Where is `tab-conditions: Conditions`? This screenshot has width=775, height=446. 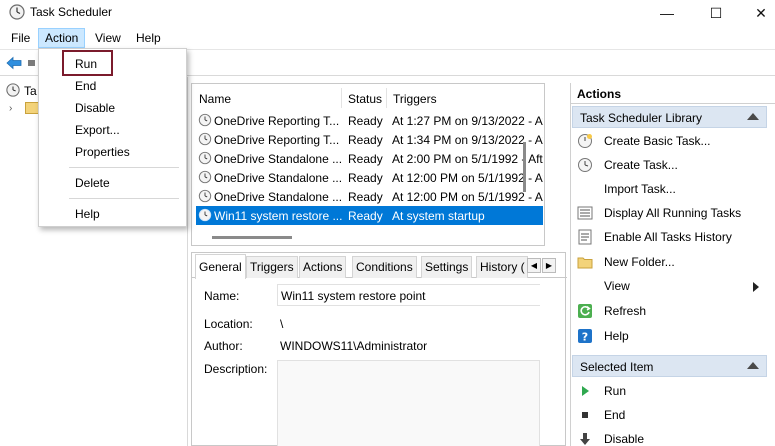 tab-conditions: Conditions is located at coordinates (384, 267).